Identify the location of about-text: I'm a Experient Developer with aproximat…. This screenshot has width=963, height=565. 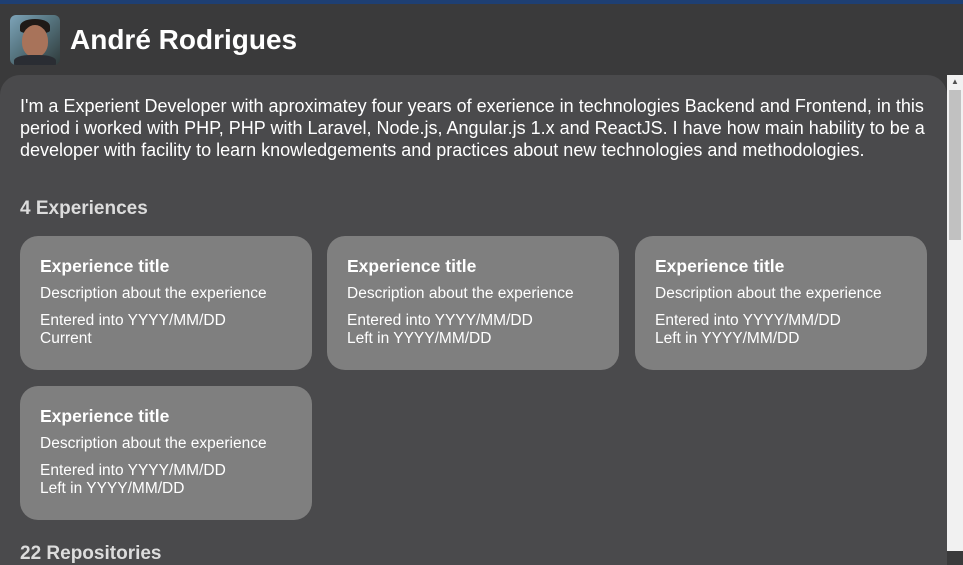
(472, 128).